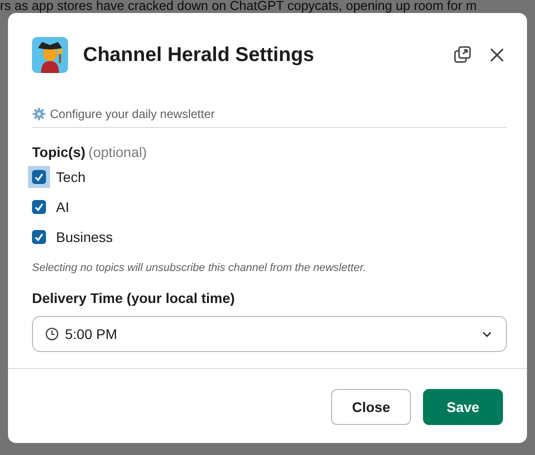 The width and height of the screenshot is (535, 455). Describe the element at coordinates (117, 152) in the screenshot. I see `optional-hint: (optional)` at that location.